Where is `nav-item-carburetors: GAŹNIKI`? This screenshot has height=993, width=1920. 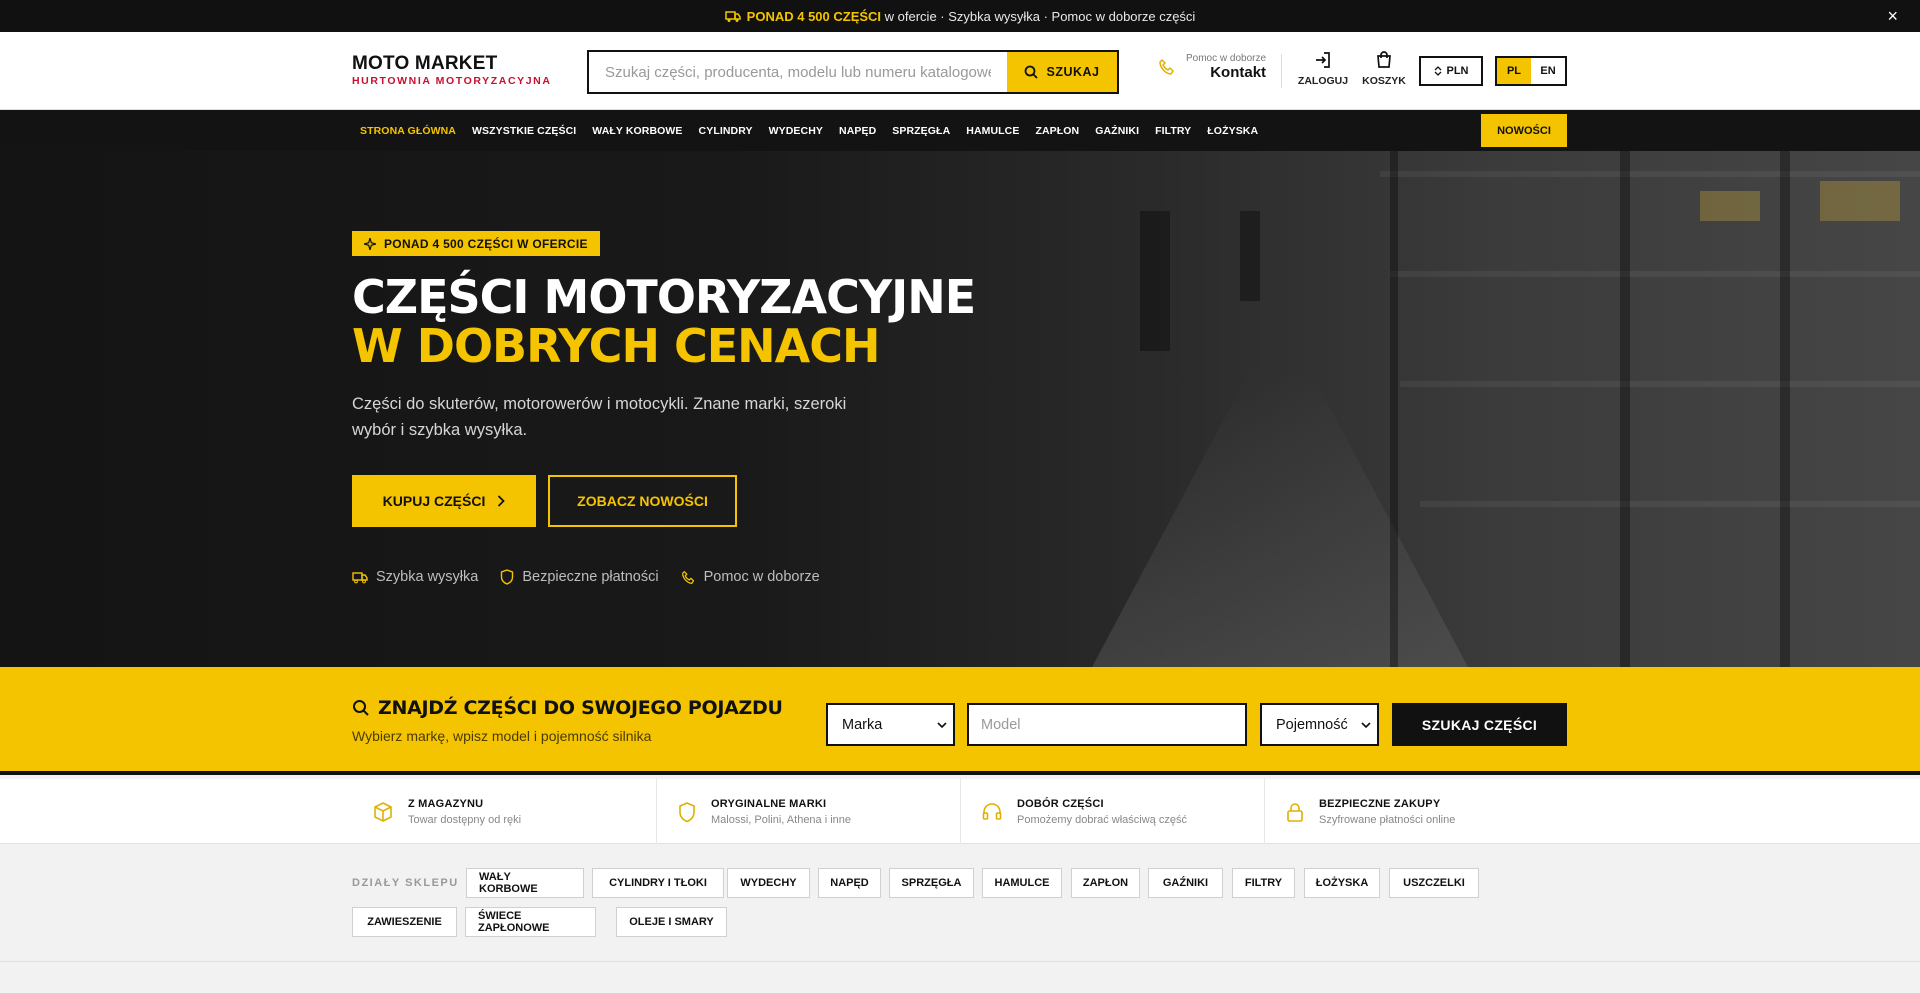
nav-item-carburetors: GAŹNIKI is located at coordinates (1117, 131).